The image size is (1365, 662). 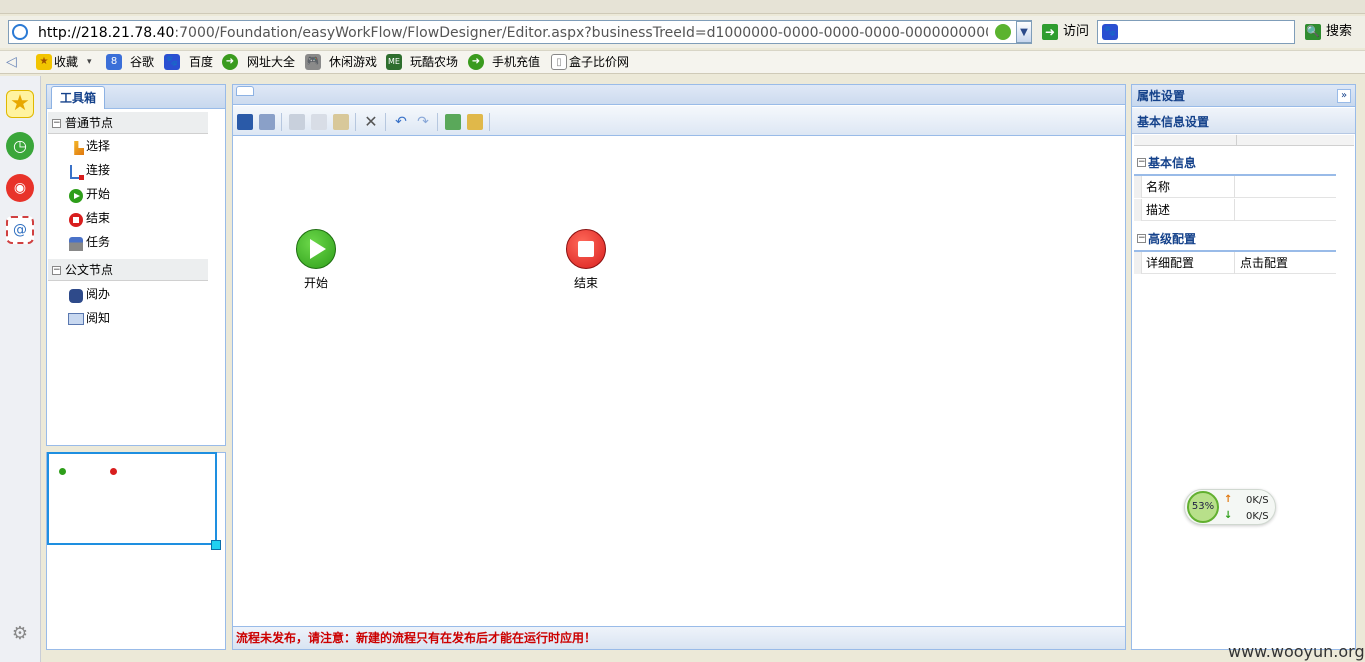 What do you see at coordinates (78, 97) in the screenshot?
I see `tab-toolbox: 工具箱` at bounding box center [78, 97].